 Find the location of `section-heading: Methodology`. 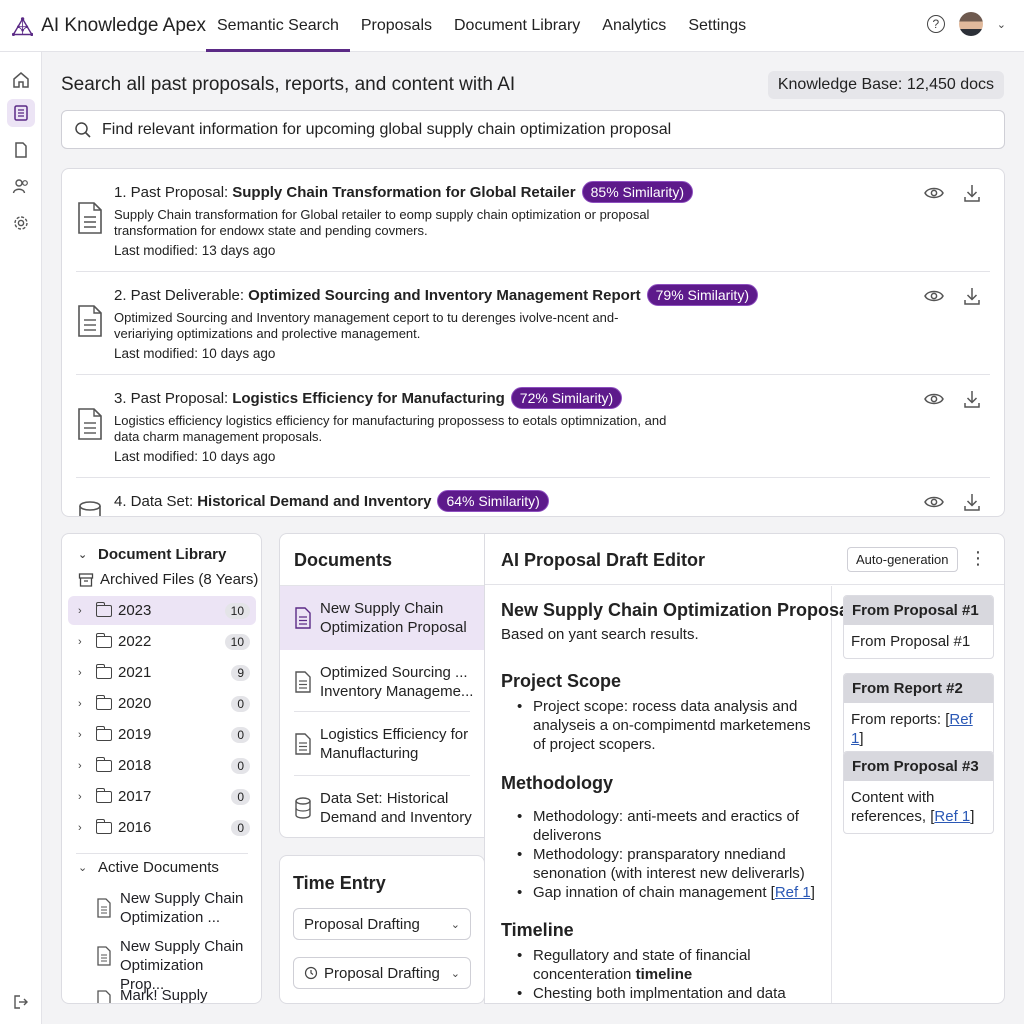

section-heading: Methodology is located at coordinates (557, 783).